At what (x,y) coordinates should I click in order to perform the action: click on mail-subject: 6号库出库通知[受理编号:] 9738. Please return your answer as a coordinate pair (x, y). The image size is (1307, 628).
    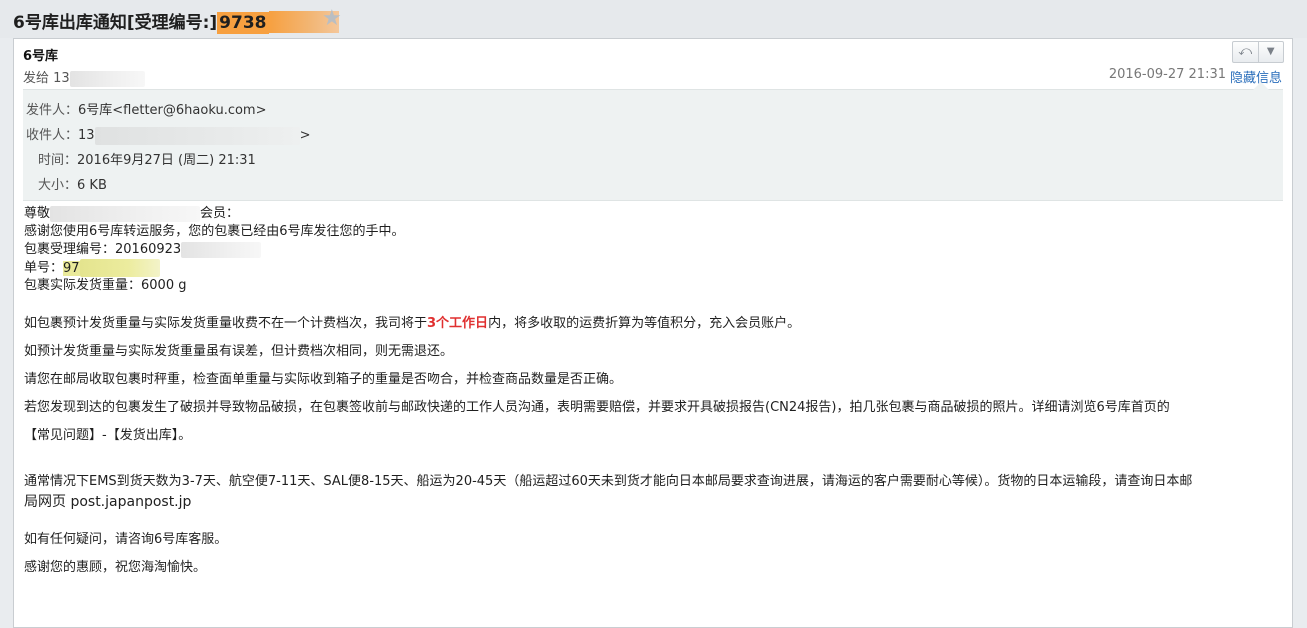
    Looking at the image, I should click on (176, 21).